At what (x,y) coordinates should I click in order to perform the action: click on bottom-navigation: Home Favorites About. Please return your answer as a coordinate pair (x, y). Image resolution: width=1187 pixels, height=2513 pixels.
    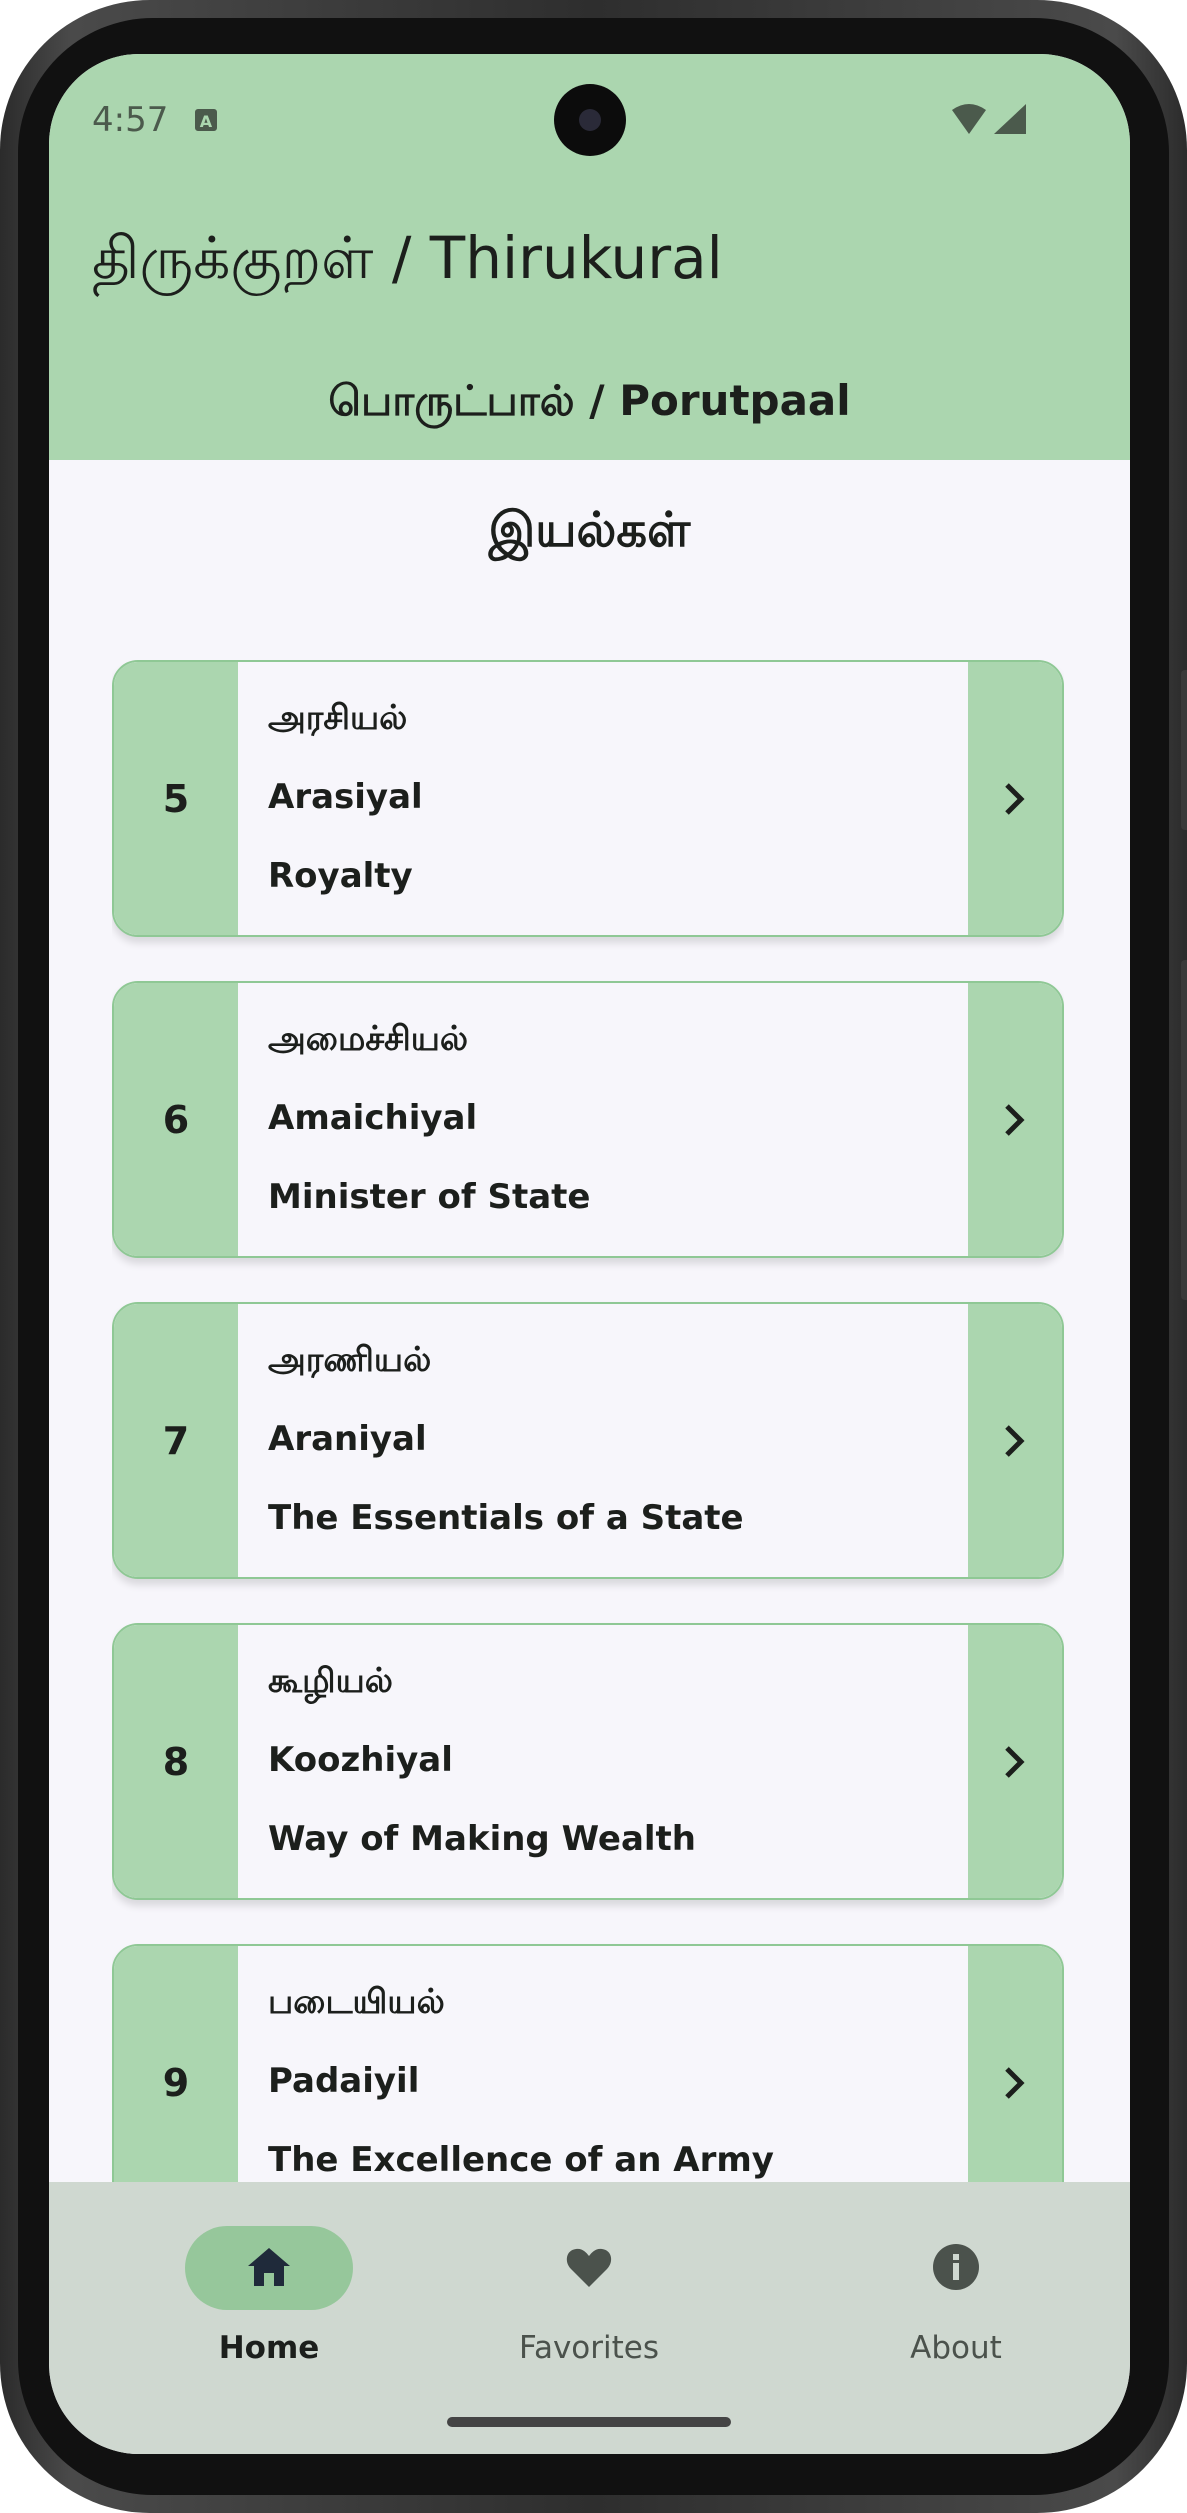
    Looking at the image, I should click on (589, 2318).